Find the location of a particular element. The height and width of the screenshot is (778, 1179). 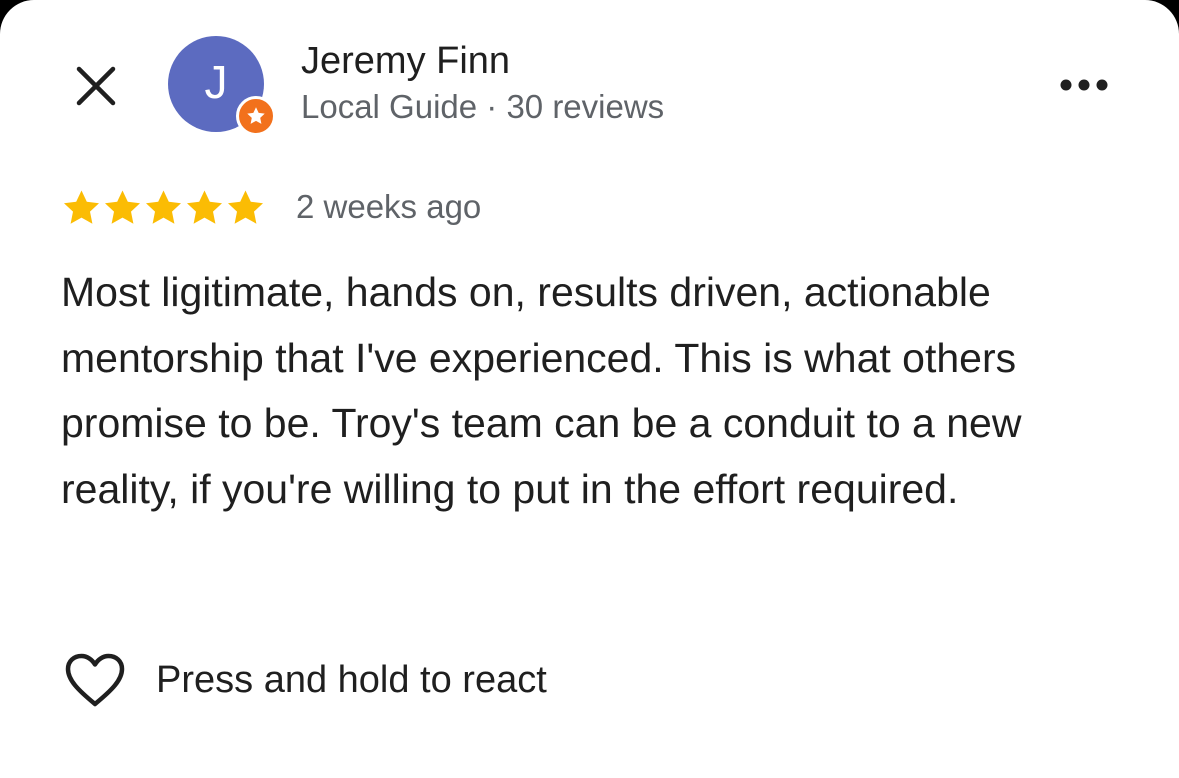

local-guide-badge is located at coordinates (256, 116).